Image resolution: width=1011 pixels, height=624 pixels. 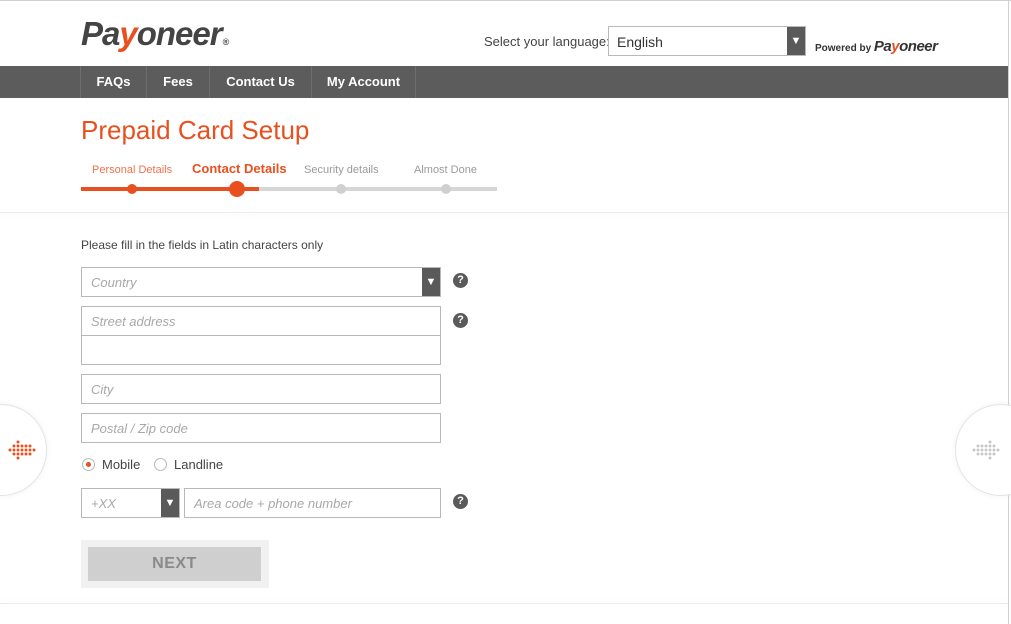 What do you see at coordinates (843, 48) in the screenshot?
I see `powered-by-label: Powered by` at bounding box center [843, 48].